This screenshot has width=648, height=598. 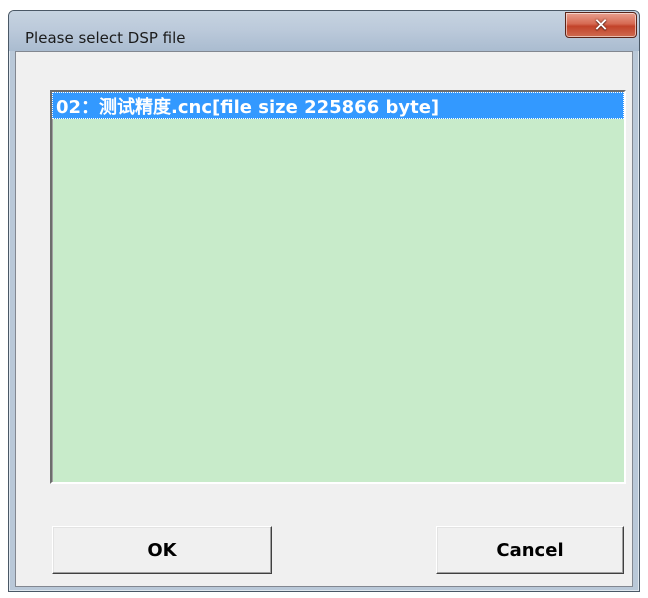 I want to click on list-item-file: 02：测试精度.cnc[file size 225866 byte], so click(x=338, y=105).